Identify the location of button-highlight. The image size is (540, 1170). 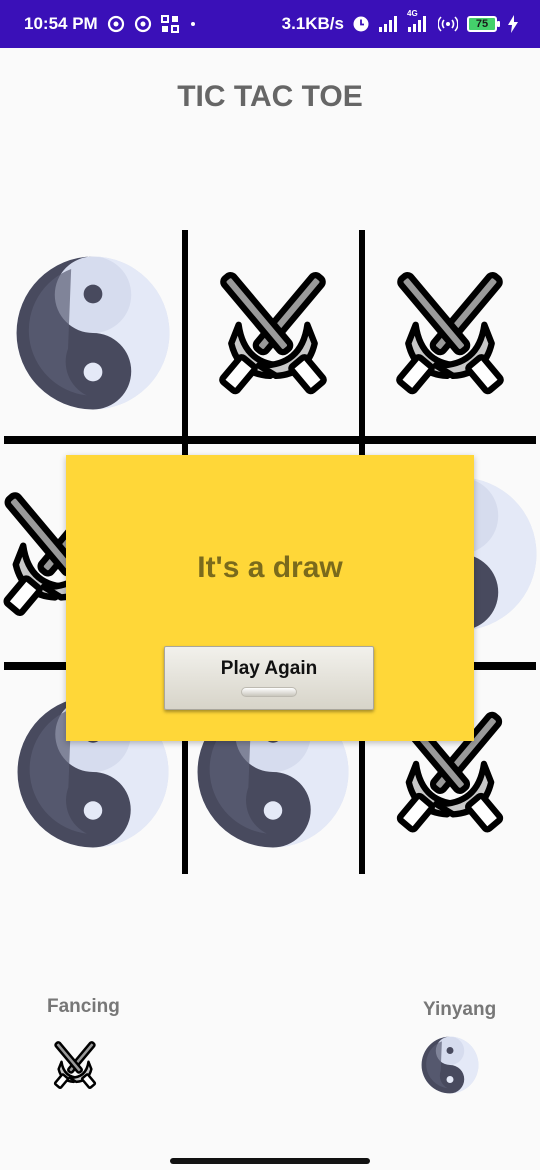
(269, 692).